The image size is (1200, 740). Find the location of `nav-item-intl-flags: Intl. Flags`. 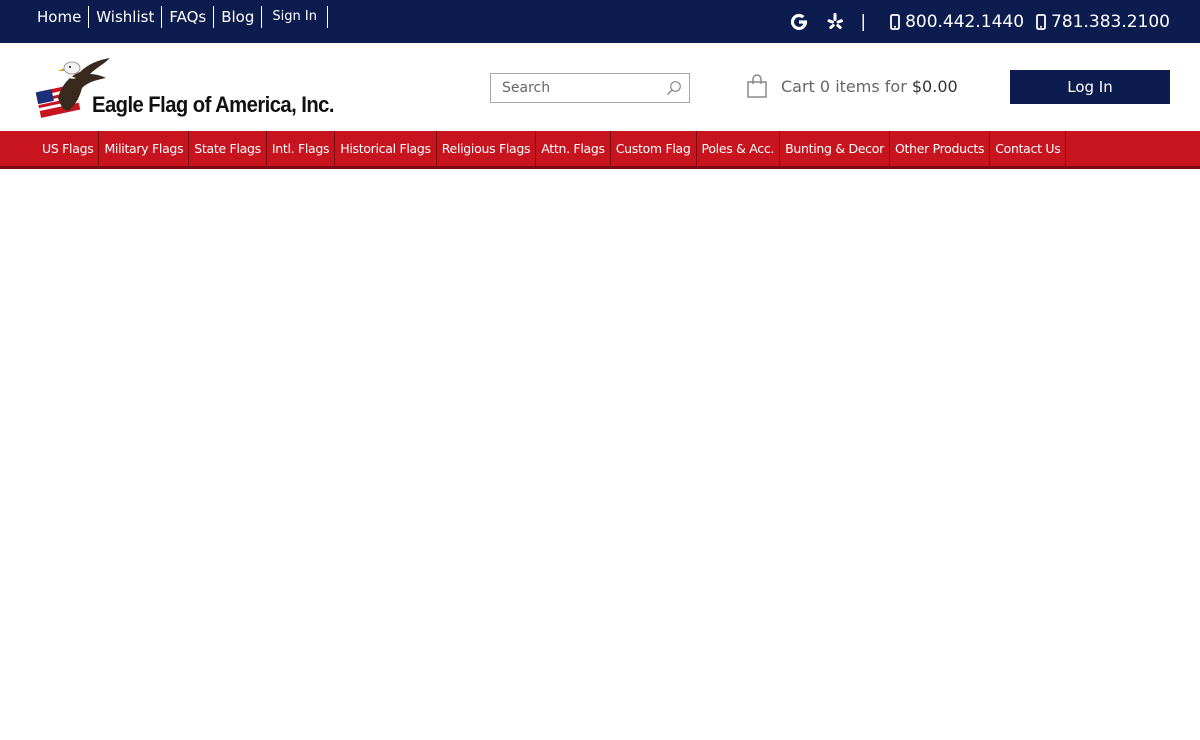

nav-item-intl-flags: Intl. Flags is located at coordinates (301, 148).